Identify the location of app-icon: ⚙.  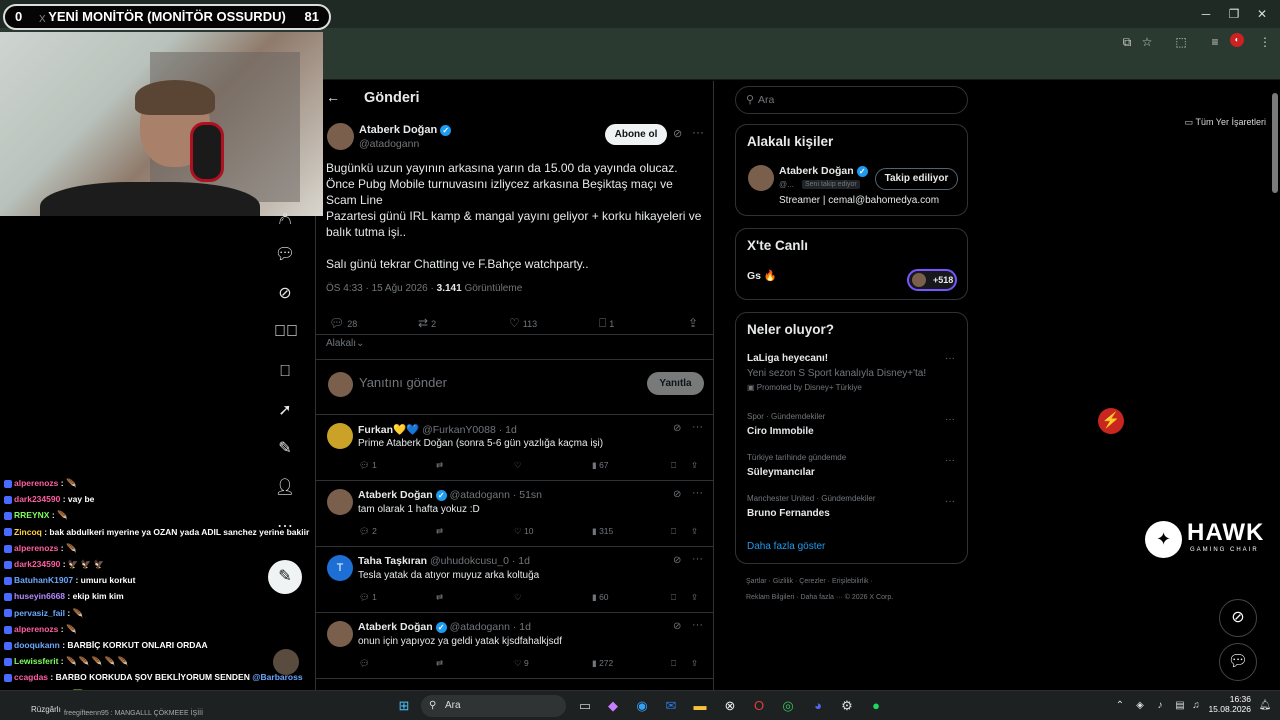
(847, 706).